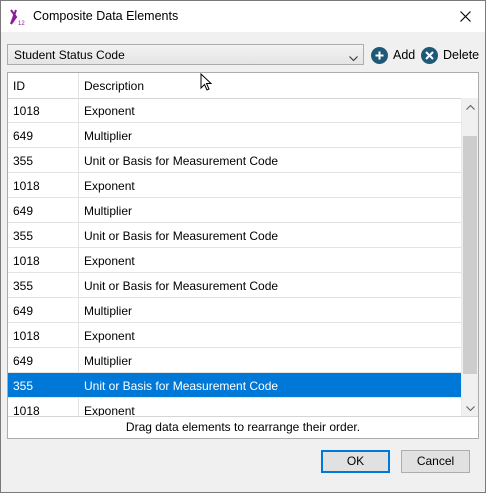 Image resolution: width=486 pixels, height=493 pixels. Describe the element at coordinates (470, 255) in the screenshot. I see `scrollbar-thumb` at that location.